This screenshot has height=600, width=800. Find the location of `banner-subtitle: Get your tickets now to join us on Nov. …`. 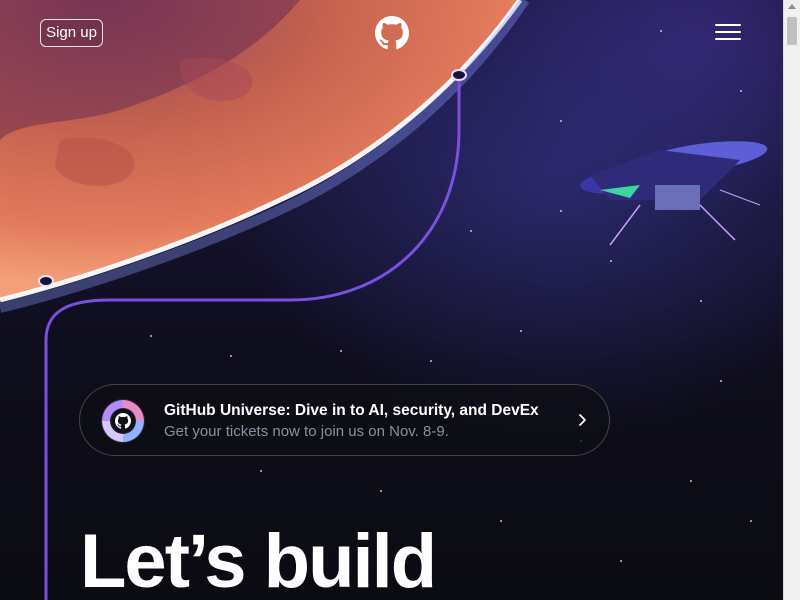

banner-subtitle: Get your tickets now to join us on Nov. … is located at coordinates (306, 431).